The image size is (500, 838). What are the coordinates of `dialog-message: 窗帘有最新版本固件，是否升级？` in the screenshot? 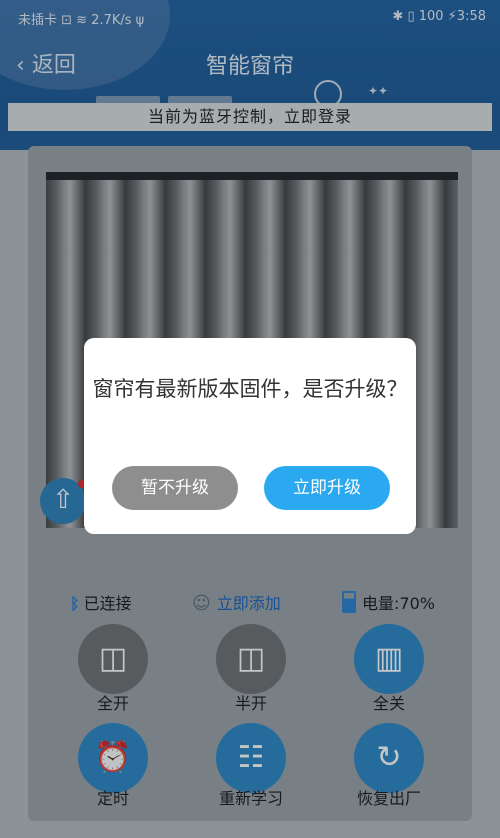 It's located at (250, 389).